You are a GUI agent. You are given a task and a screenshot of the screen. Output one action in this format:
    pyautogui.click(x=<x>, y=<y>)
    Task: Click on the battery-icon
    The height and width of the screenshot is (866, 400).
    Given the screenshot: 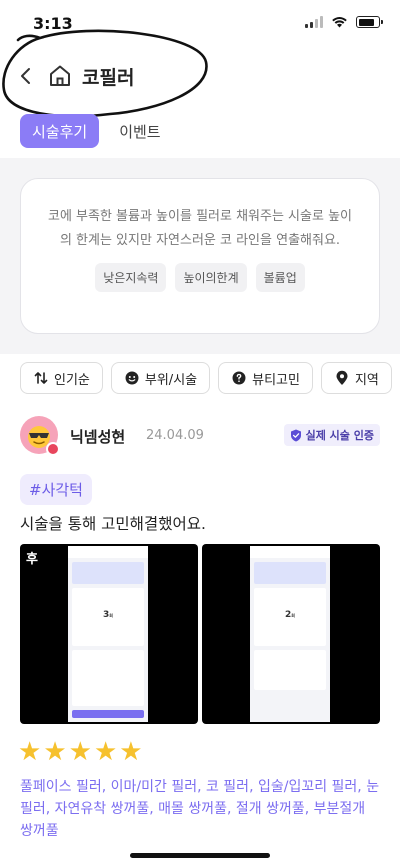 What is the action you would take?
    pyautogui.click(x=369, y=22)
    